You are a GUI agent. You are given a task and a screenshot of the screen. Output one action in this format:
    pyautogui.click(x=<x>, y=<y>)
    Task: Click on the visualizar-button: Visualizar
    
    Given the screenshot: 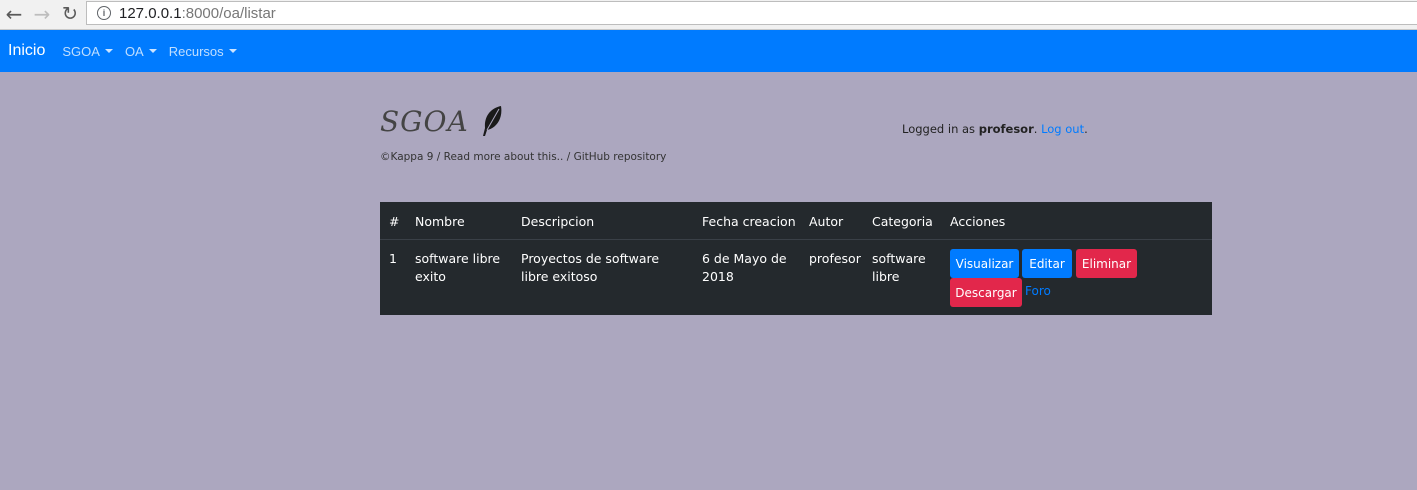 What is the action you would take?
    pyautogui.click(x=984, y=263)
    